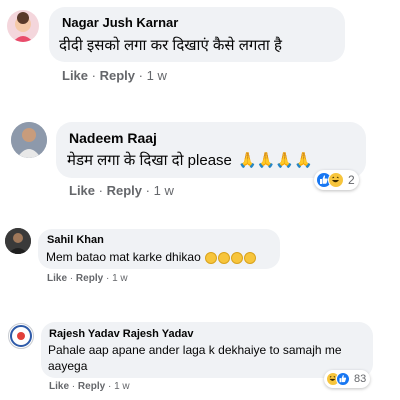  Describe the element at coordinates (170, 45) in the screenshot. I see `comment-text: दीदी इसको लगा कर दिखाएं कैसे लगता है` at that location.